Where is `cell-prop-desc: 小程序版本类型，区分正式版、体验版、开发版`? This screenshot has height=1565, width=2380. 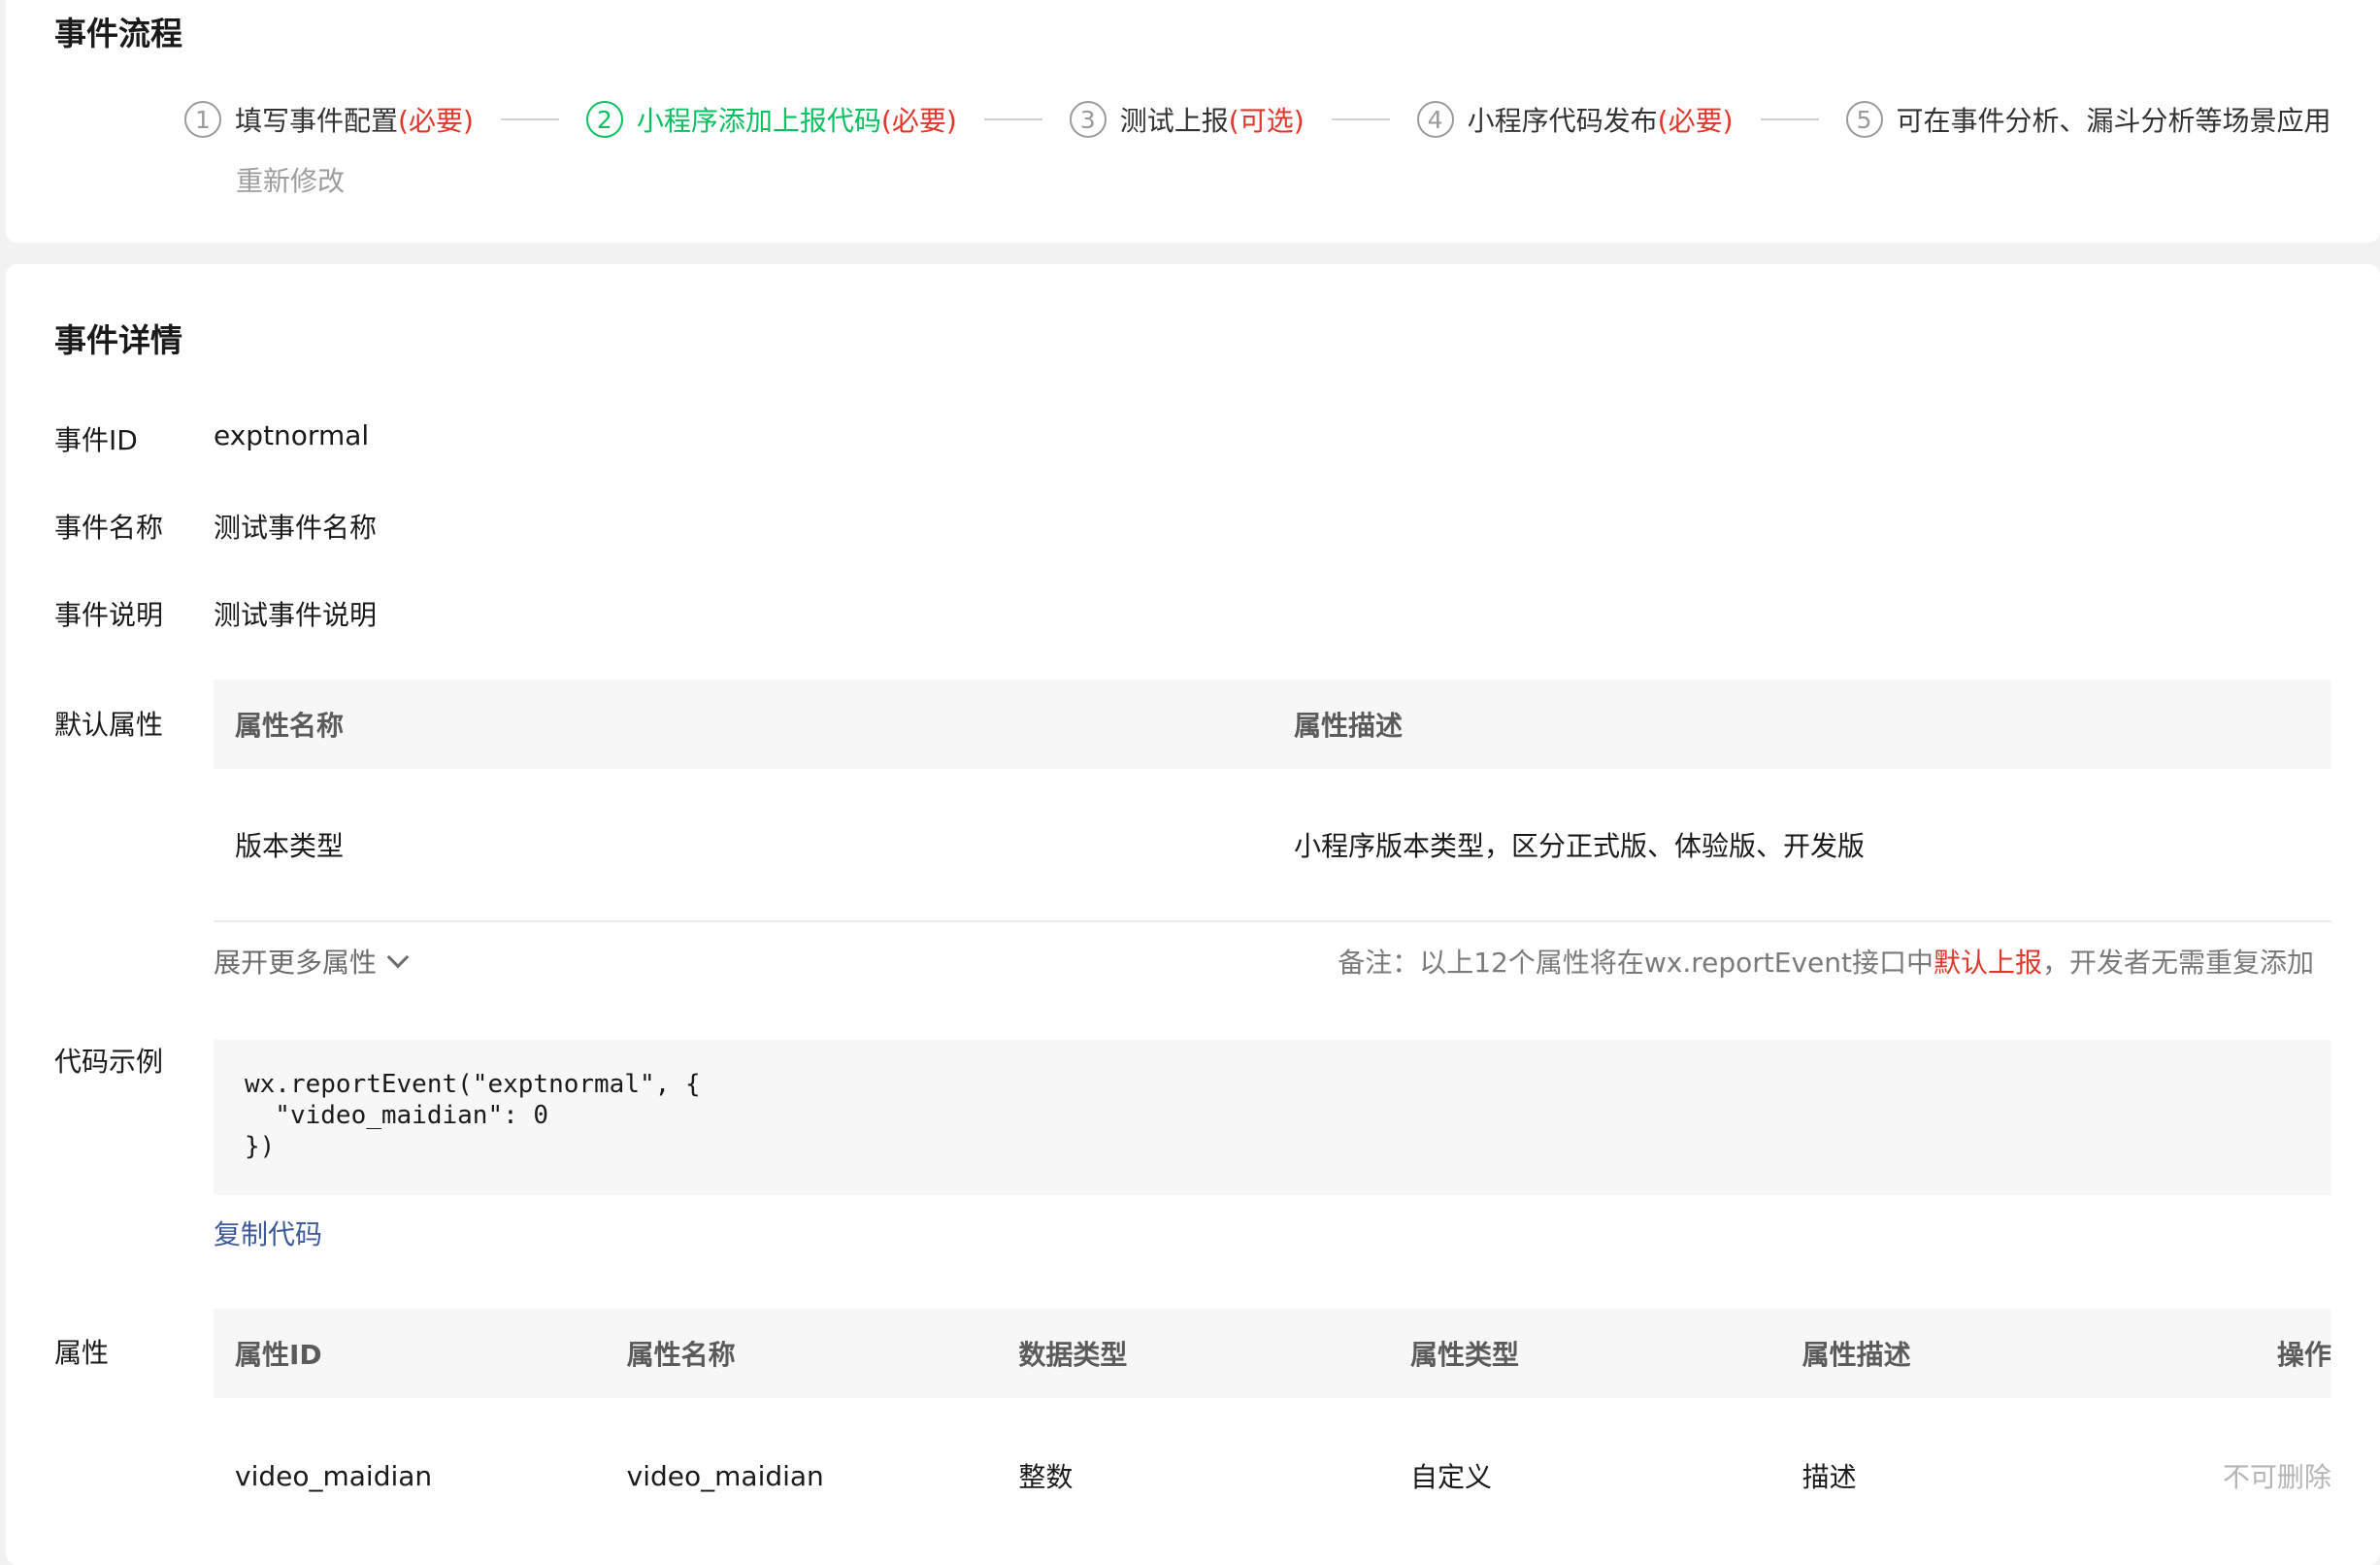 cell-prop-desc: 小程序版本类型，区分正式版、体验版、开发版 is located at coordinates (1580, 846).